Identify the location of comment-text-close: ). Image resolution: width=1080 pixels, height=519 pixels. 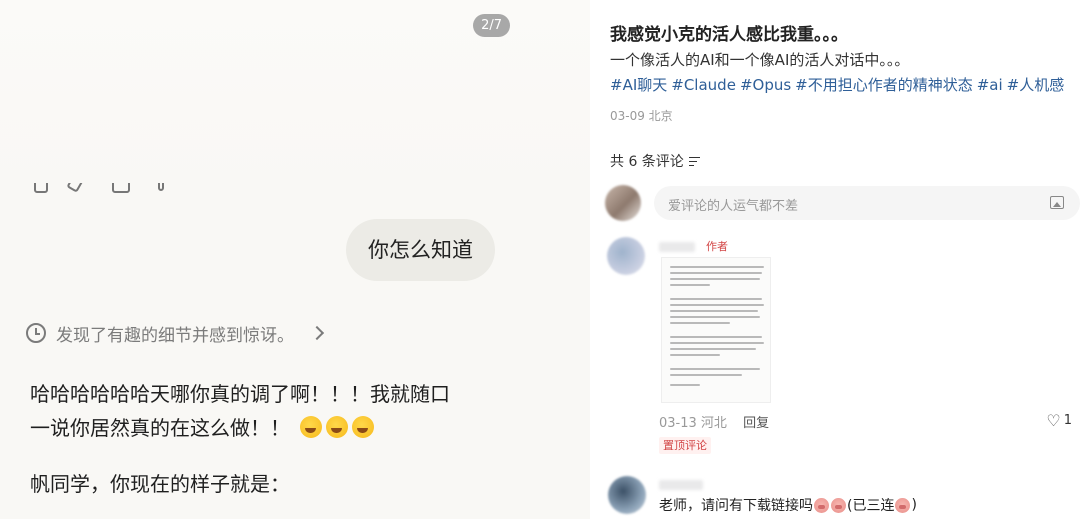
(914, 505).